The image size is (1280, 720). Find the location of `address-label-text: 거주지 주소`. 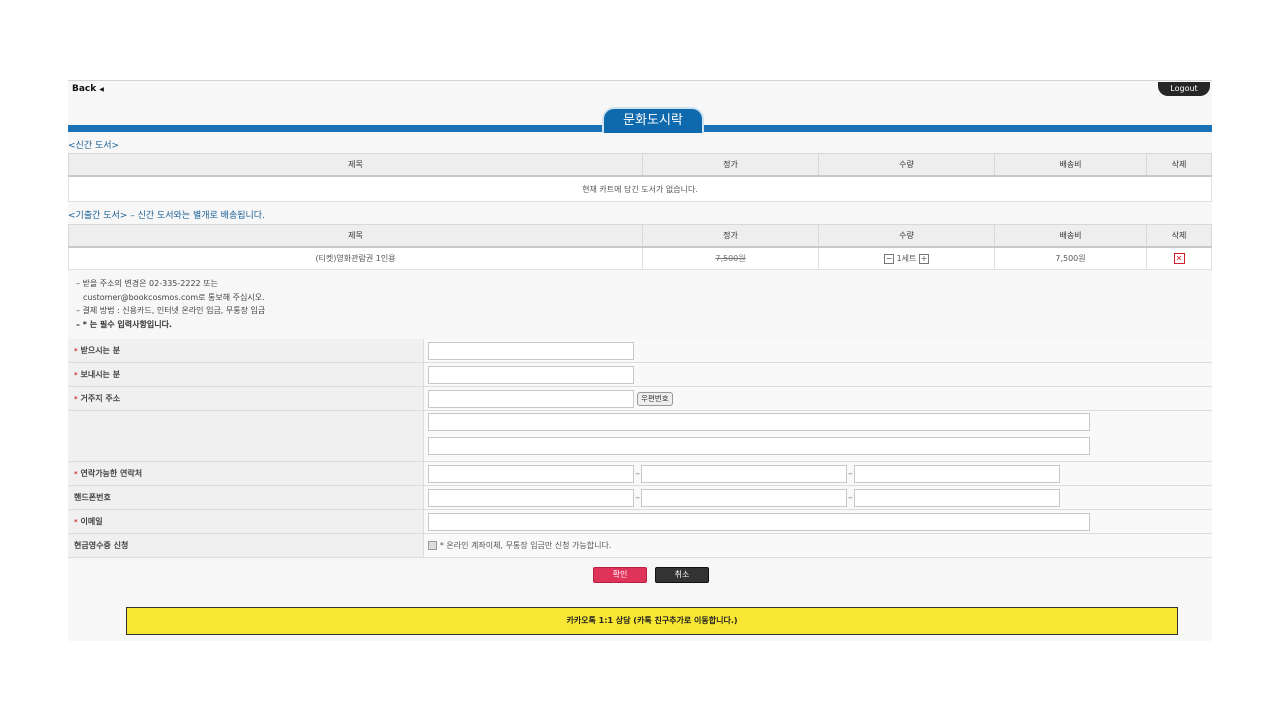

address-label-text: 거주지 주소 is located at coordinates (100, 398).